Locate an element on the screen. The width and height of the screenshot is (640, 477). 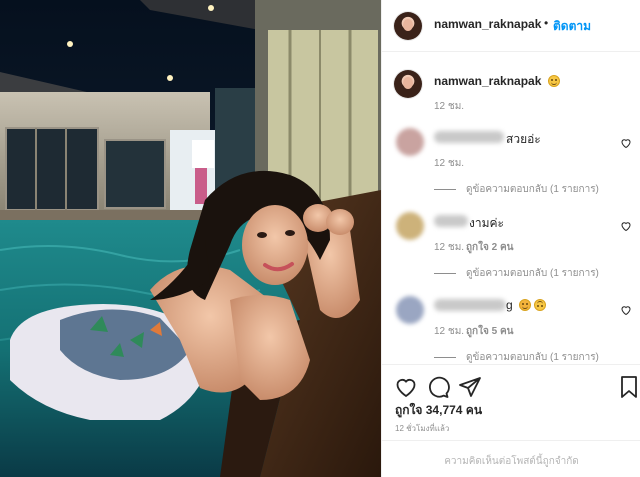
comment-footer: ความคิดเห็นต่อโพสต์นี้ถูกจำกัด is located at coordinates (511, 458).